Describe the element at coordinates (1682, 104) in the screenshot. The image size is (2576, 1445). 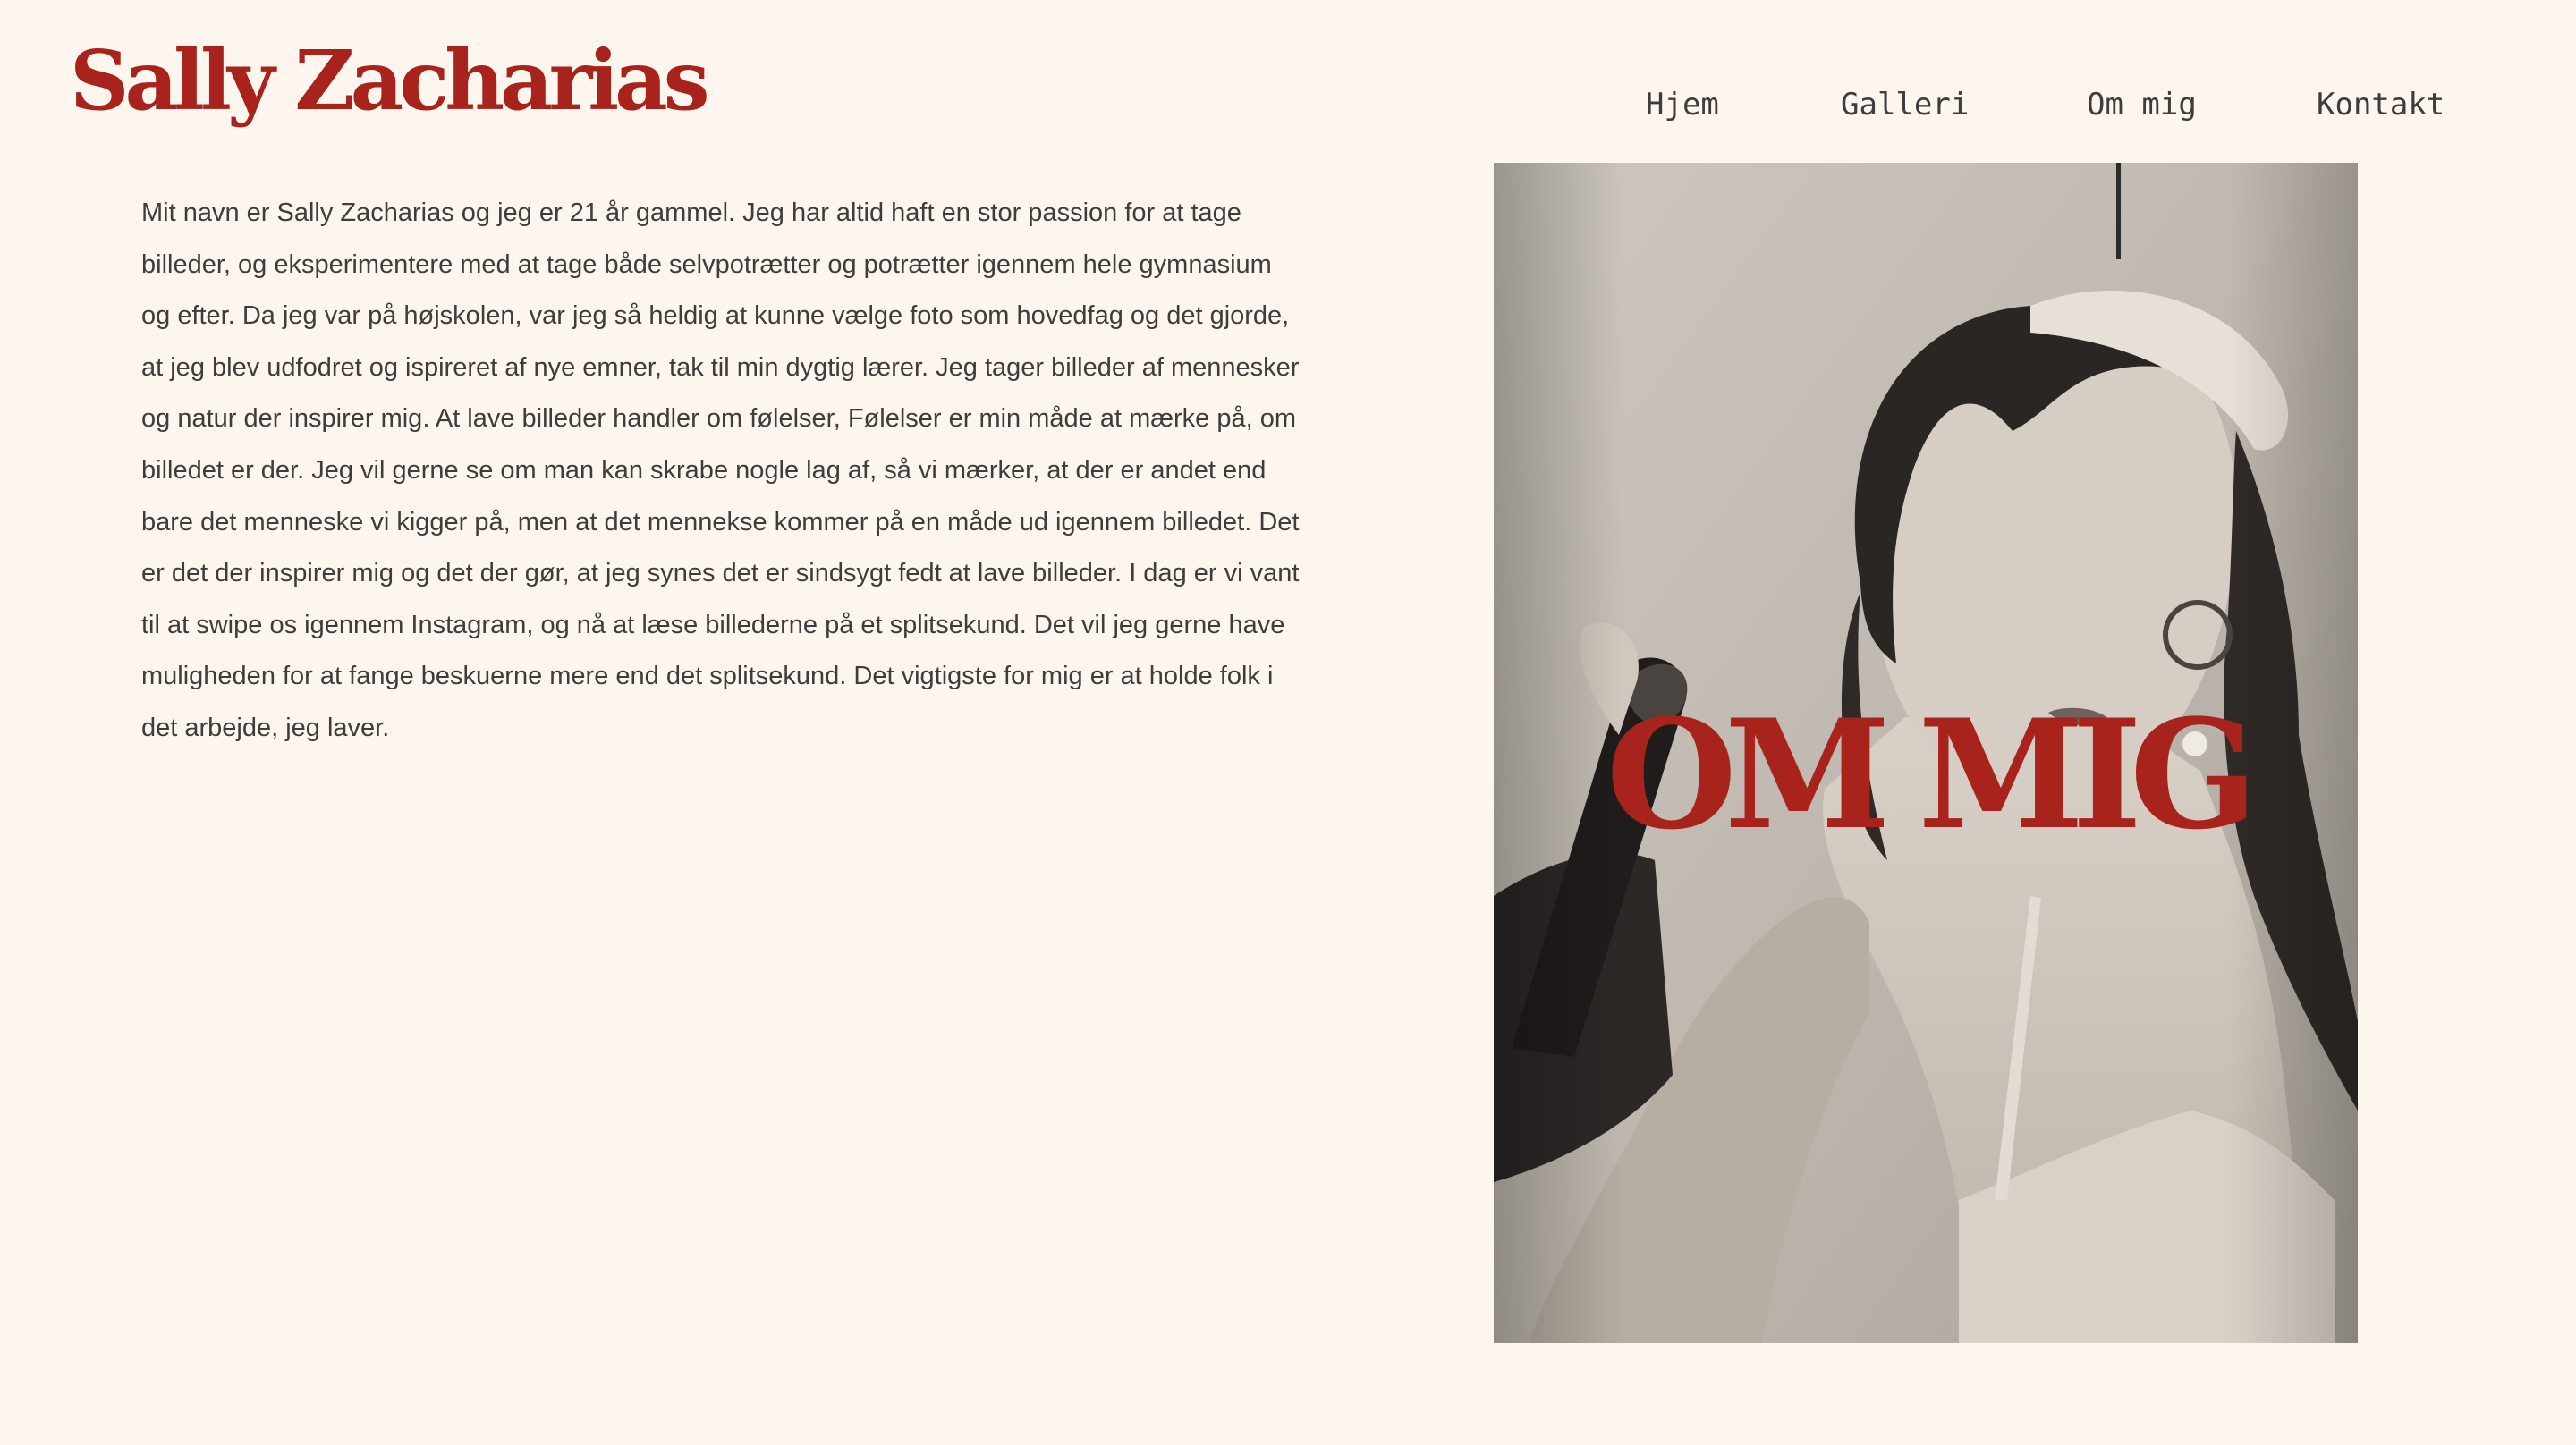
I see `nav-link-hjem: Hjem` at that location.